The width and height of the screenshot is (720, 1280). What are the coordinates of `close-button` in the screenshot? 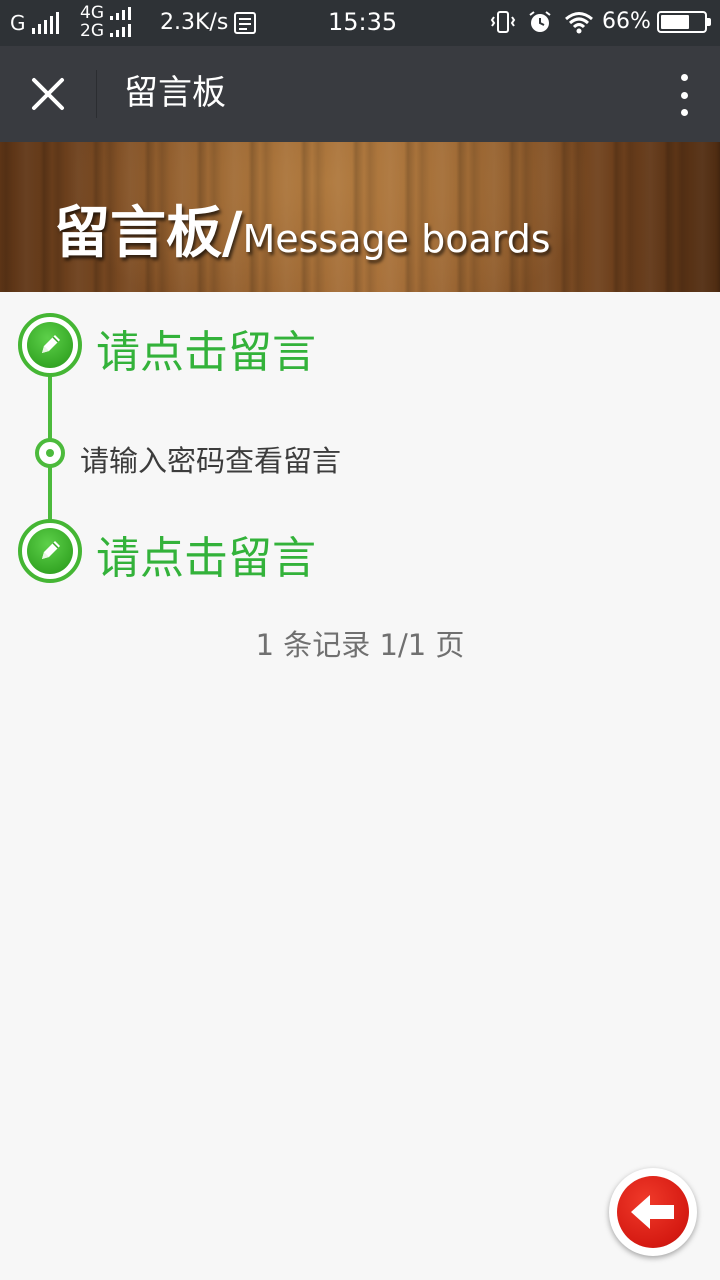 It's located at (48, 94).